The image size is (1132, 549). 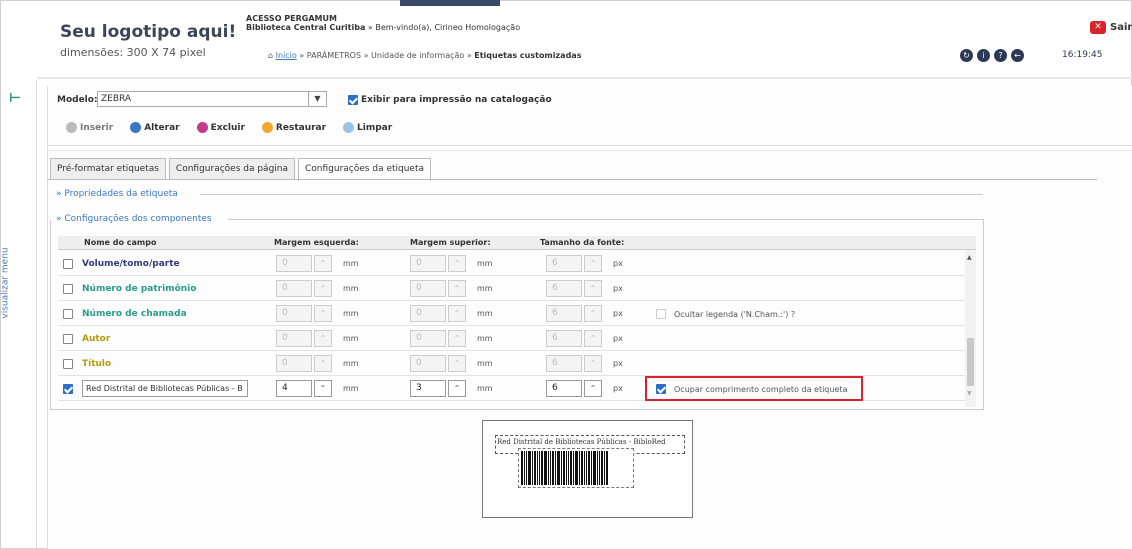 What do you see at coordinates (725, 314) in the screenshot?
I see `extra-option: Ocultar legenda ('N.Cham.:') ?` at bounding box center [725, 314].